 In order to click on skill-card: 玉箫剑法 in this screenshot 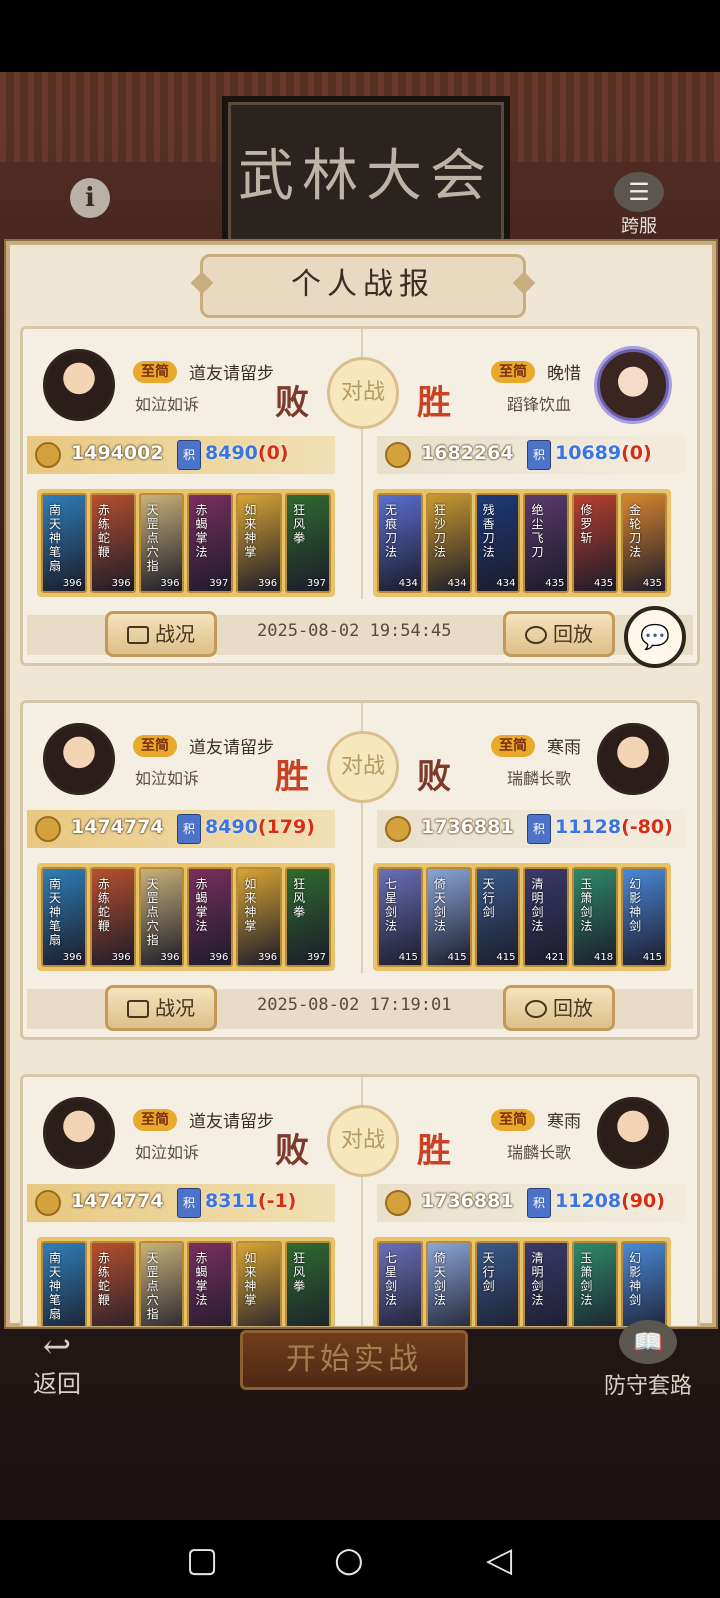, I will do `click(595, 1283)`.